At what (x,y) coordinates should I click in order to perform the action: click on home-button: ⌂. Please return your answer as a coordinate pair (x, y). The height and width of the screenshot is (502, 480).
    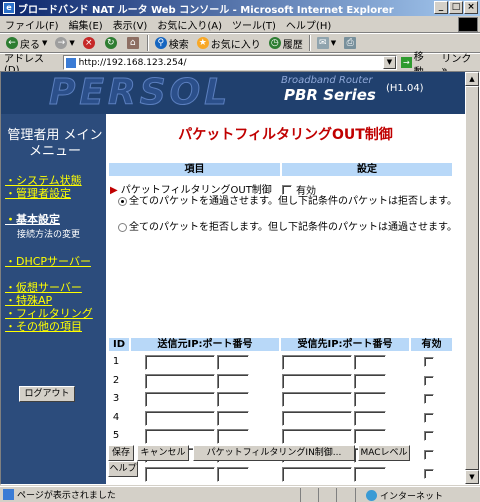
    Looking at the image, I should click on (134, 43).